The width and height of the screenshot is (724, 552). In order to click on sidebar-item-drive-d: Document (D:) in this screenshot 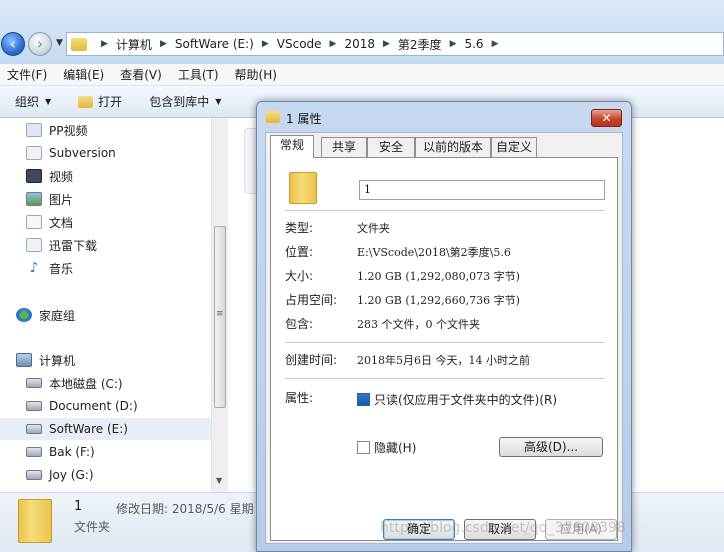, I will do `click(82, 406)`.